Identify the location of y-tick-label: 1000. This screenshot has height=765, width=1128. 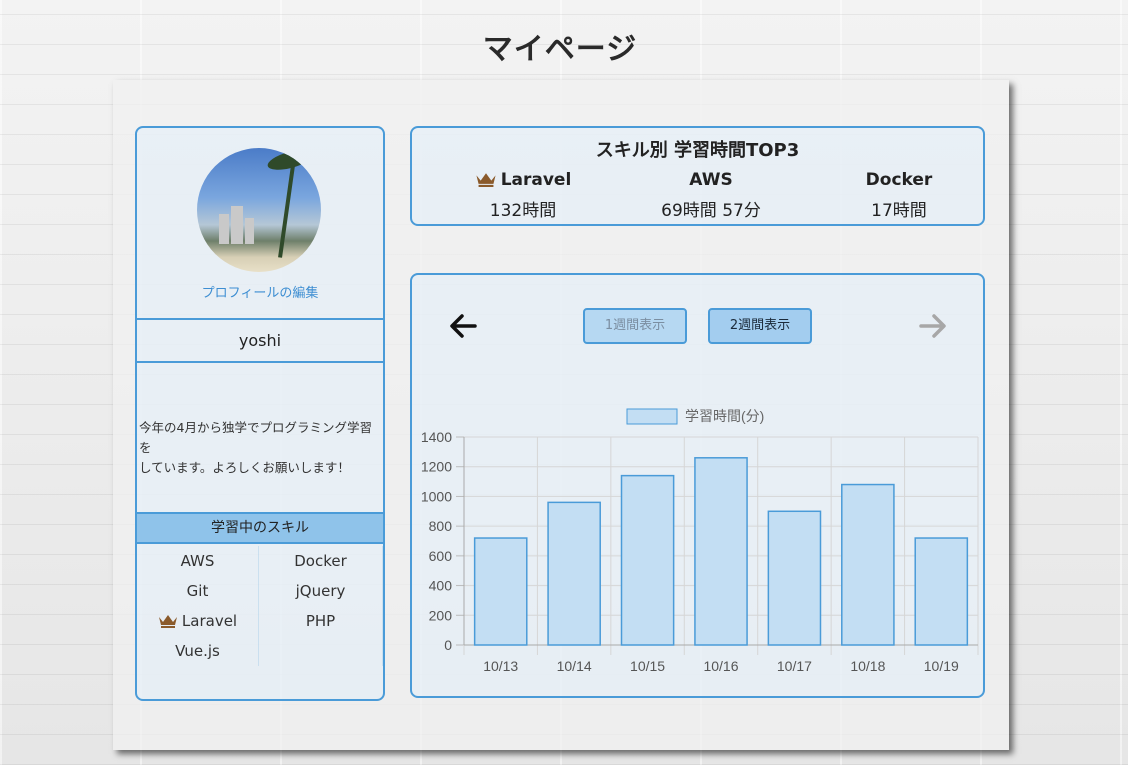
(436, 496).